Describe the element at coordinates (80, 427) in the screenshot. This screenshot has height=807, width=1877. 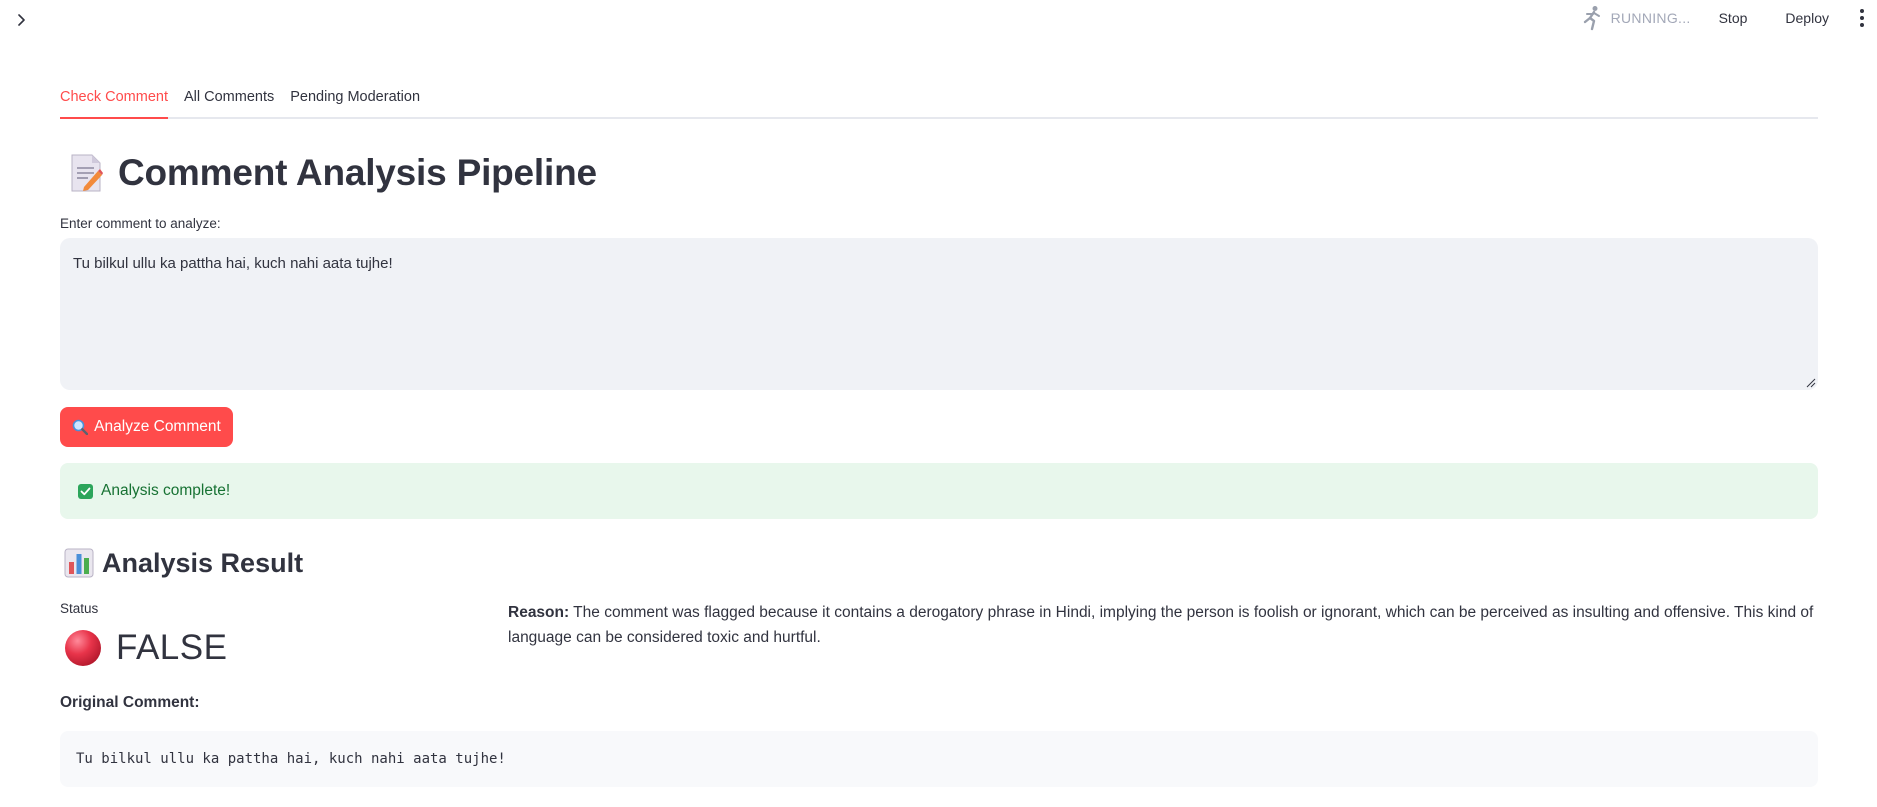
I see `magnifier-icon` at that location.